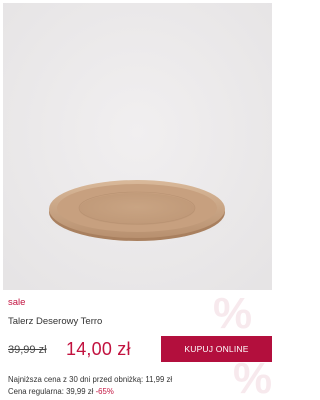  What do you see at coordinates (98, 349) in the screenshot?
I see `sale-price: 14,00 zł` at bounding box center [98, 349].